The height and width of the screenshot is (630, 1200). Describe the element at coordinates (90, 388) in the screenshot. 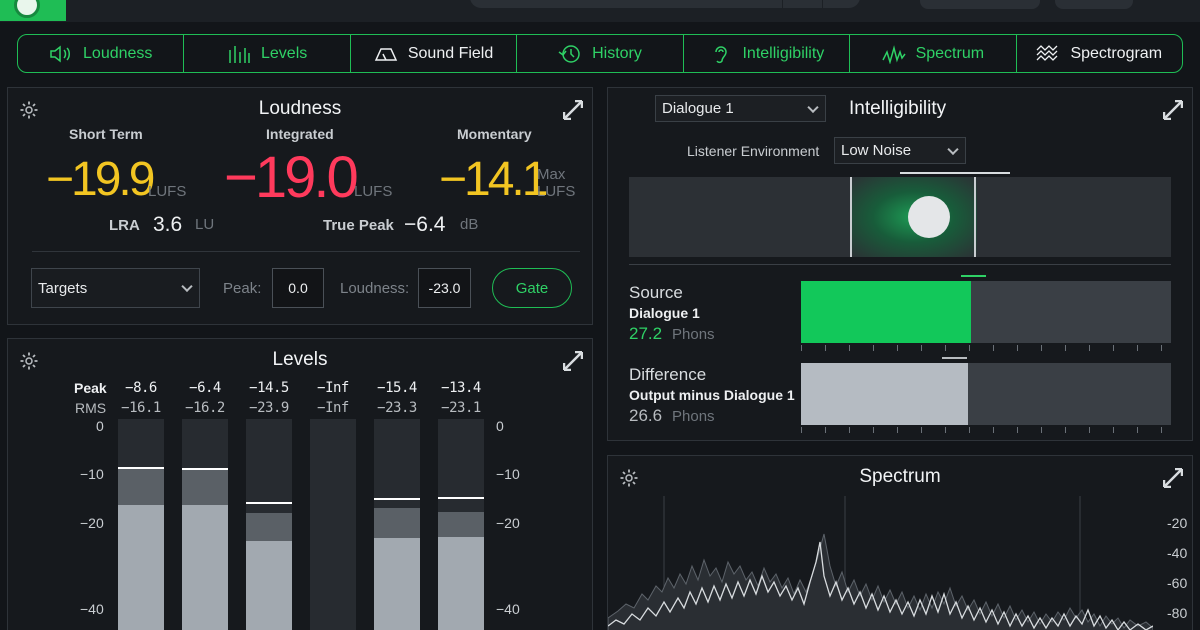

I see `peak-row-label: Peak` at that location.